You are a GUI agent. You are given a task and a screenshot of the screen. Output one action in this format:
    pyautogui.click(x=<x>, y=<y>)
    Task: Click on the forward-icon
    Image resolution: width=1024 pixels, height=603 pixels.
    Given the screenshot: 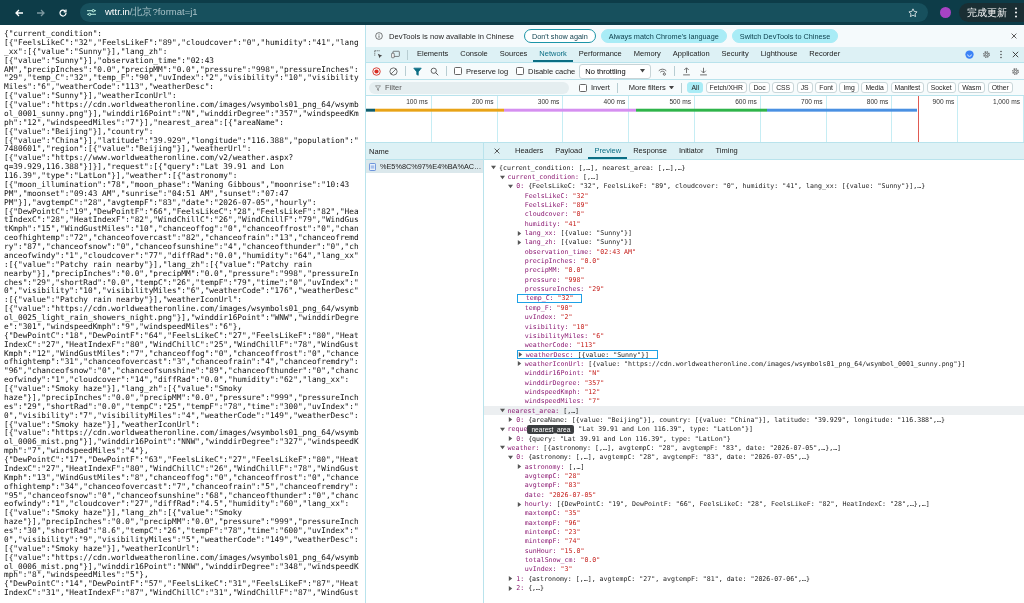 What is the action you would take?
    pyautogui.click(x=41, y=12)
    